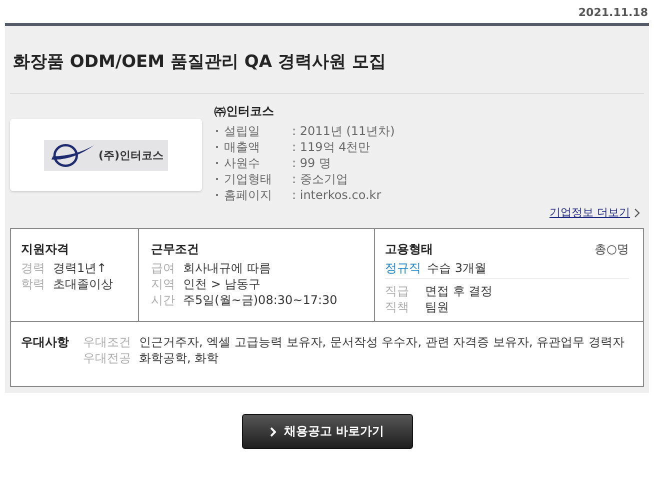 The height and width of the screenshot is (489, 654). What do you see at coordinates (260, 300) in the screenshot?
I see `field-value: 주5일(월~금)08:30~17:30` at bounding box center [260, 300].